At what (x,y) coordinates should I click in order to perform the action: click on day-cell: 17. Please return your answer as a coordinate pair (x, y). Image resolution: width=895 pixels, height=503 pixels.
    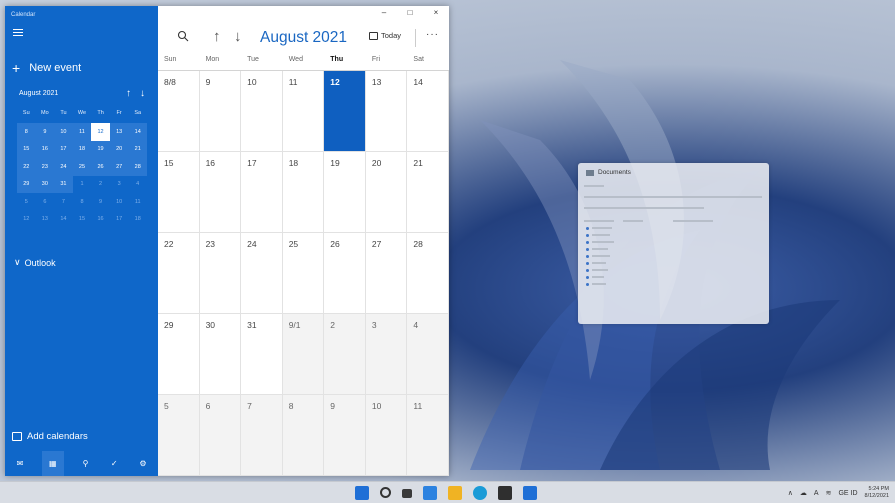
    Looking at the image, I should click on (262, 192).